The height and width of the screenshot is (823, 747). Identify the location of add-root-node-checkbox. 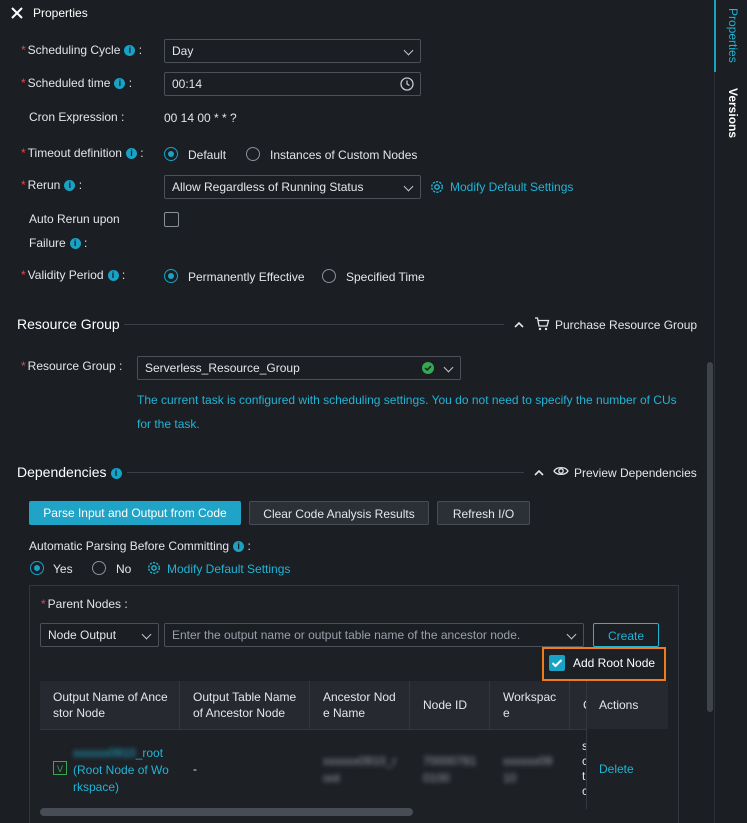
(557, 663).